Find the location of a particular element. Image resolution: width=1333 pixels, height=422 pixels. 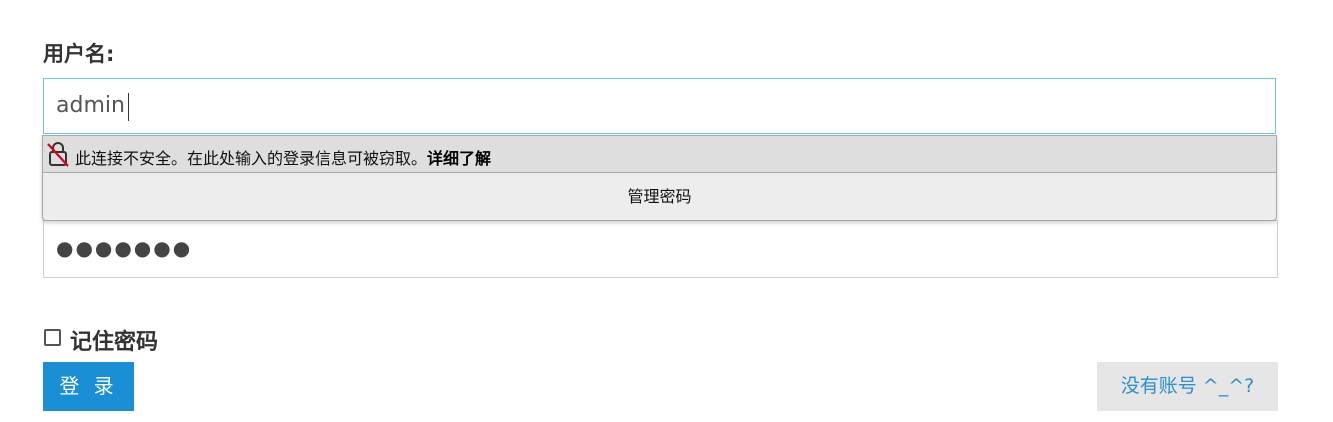

login-button: 登 录 is located at coordinates (88, 386).